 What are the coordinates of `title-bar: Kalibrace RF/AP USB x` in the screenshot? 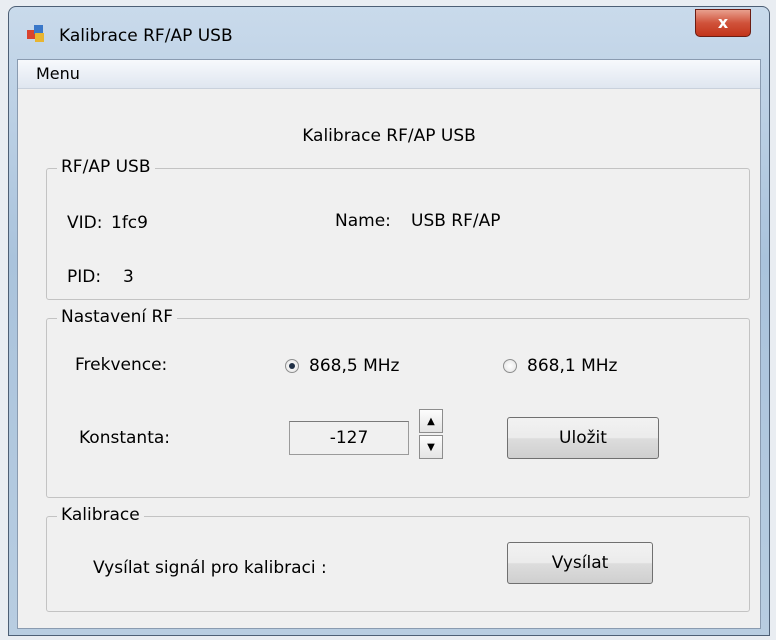 It's located at (389, 33).